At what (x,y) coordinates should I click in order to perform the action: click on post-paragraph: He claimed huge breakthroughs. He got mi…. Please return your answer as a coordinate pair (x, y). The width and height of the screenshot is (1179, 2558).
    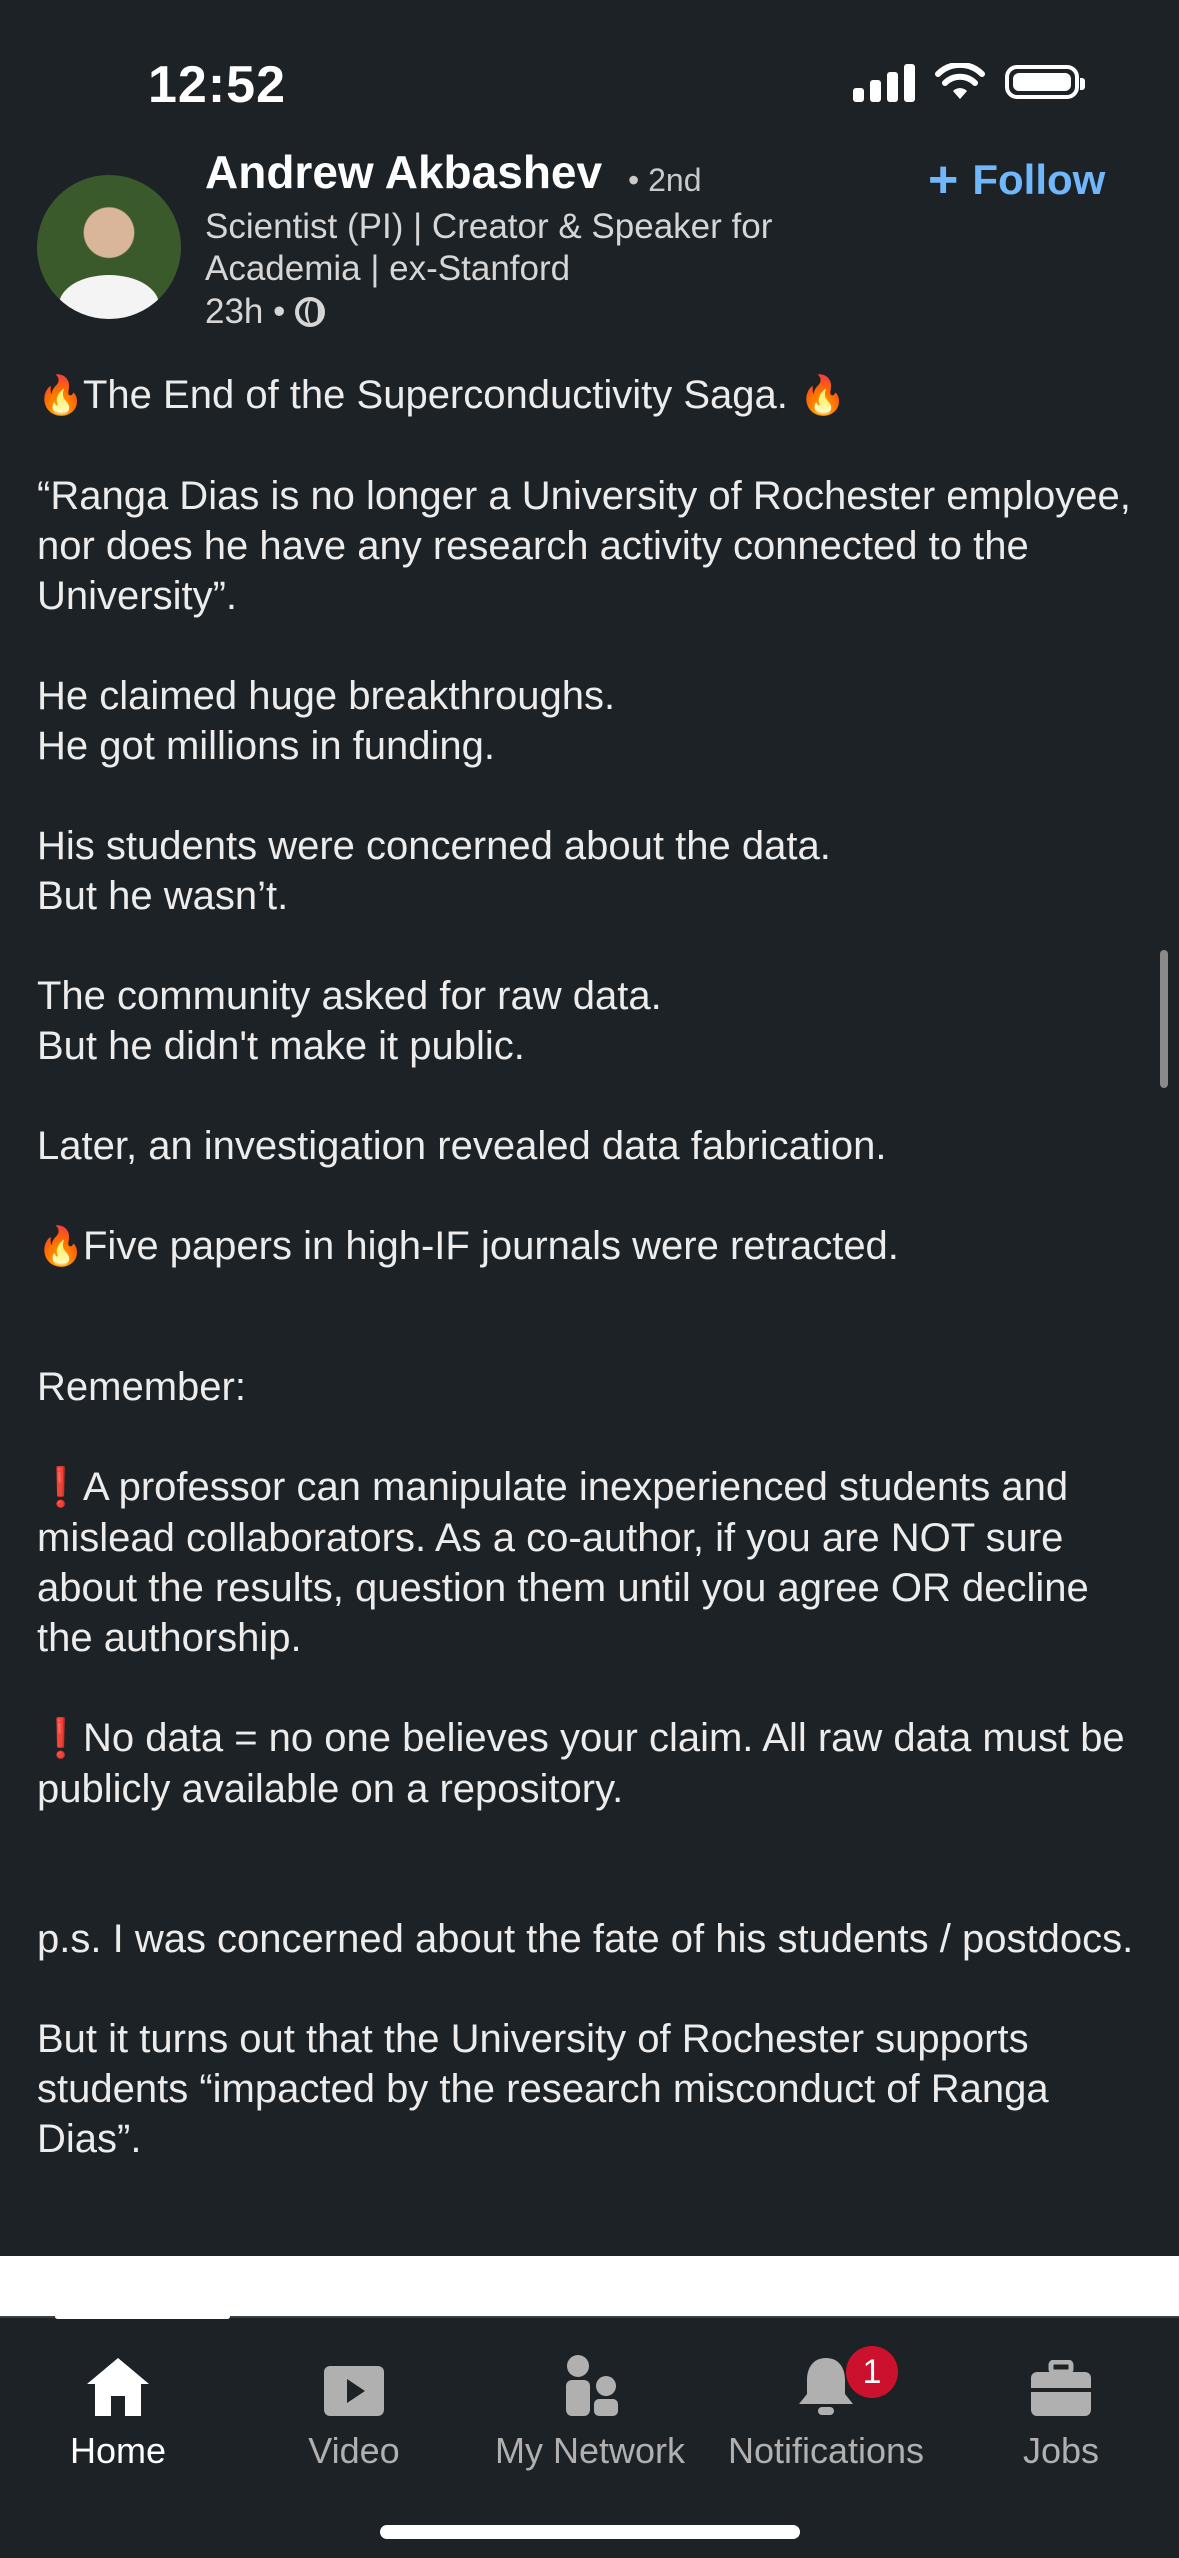
    Looking at the image, I should click on (592, 721).